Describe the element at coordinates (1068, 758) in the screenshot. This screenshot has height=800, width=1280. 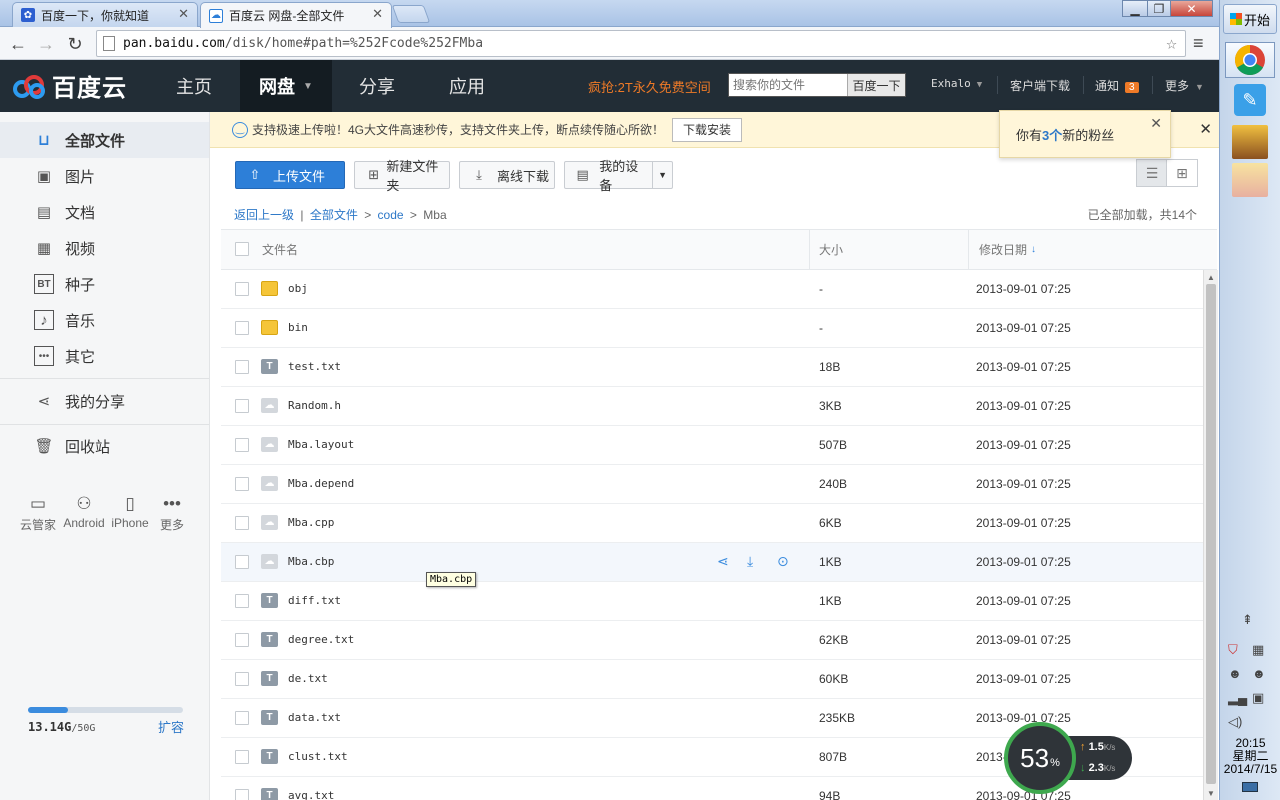
I see `network-speed-widget: ↑ 1.5K/s ↓ 2.3K/s 53%` at that location.